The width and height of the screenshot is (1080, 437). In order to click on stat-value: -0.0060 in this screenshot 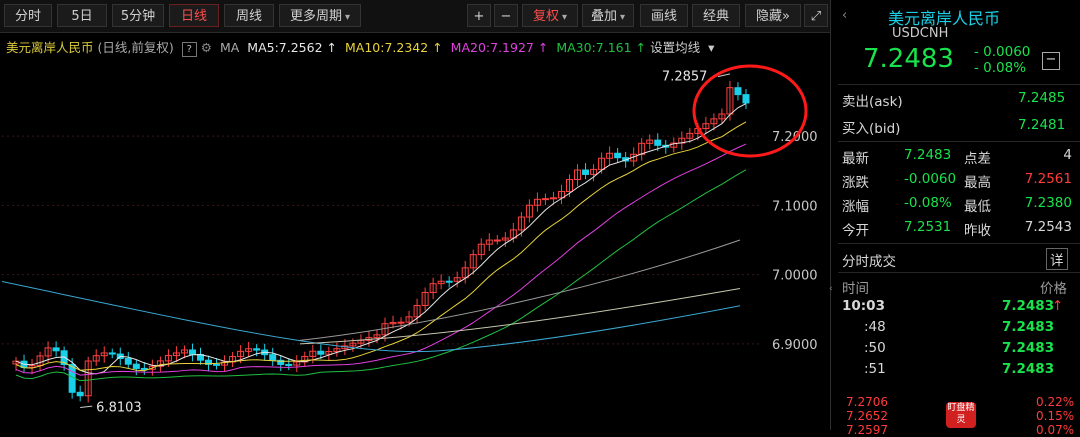, I will do `click(930, 179)`.